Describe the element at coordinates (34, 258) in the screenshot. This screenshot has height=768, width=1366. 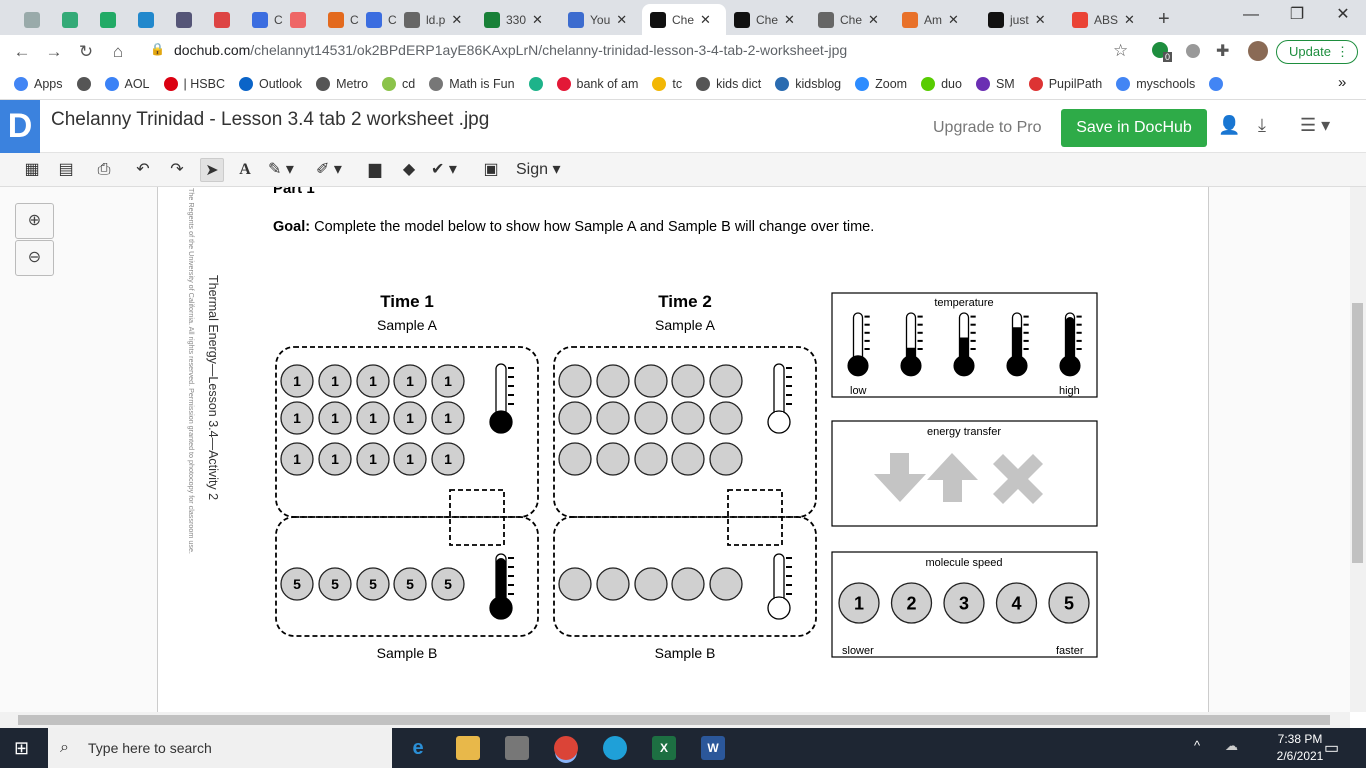
I see `zoom-out-button: ⊖` at that location.